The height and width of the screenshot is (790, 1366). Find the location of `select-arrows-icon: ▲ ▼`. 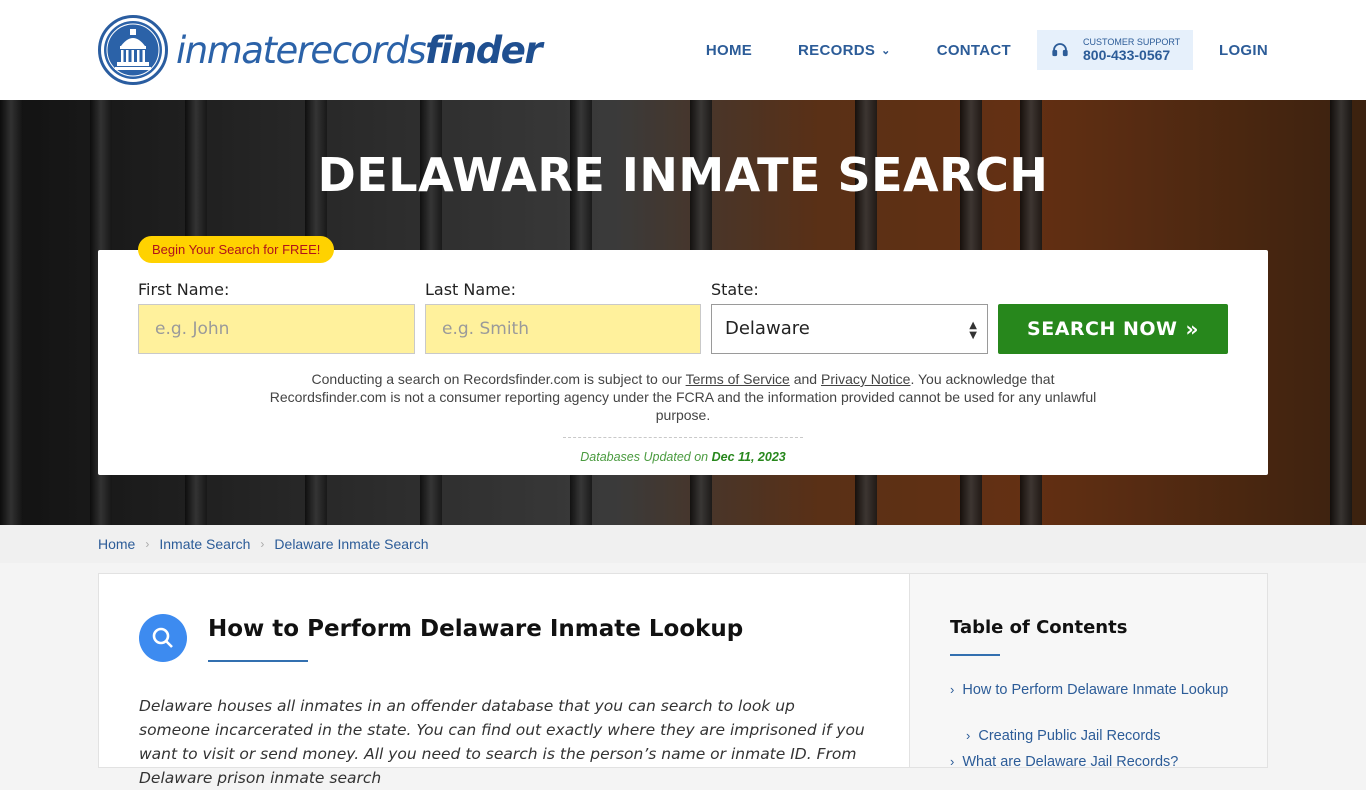

select-arrows-icon: ▲ ▼ is located at coordinates (973, 330).